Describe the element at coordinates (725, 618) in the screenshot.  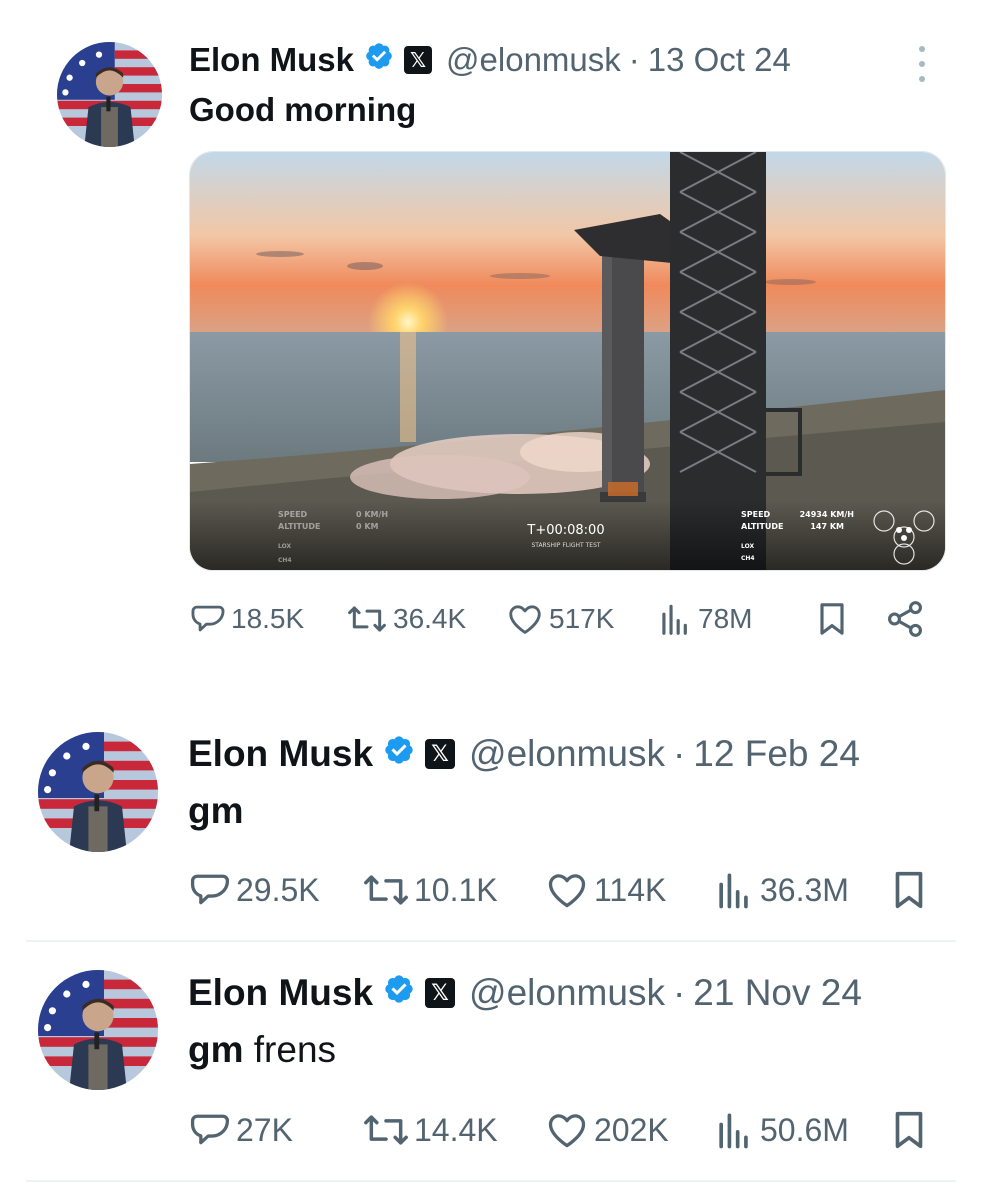
I see `views-count: 78M` at that location.